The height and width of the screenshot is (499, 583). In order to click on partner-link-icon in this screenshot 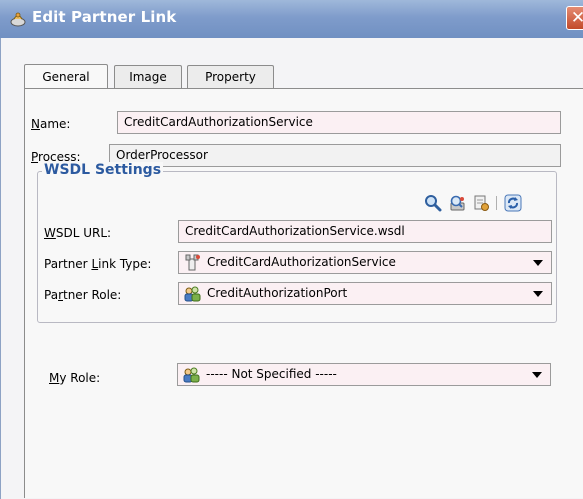, I will do `click(18, 19)`.